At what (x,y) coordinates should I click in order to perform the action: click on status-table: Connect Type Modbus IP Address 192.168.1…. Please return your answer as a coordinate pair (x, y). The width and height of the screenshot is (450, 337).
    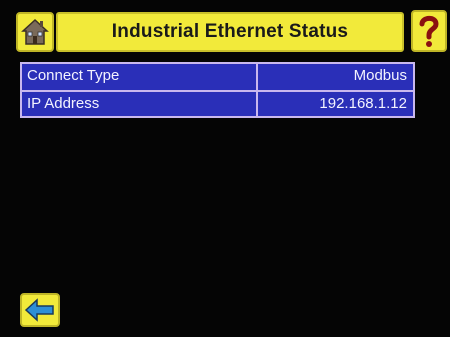
    Looking at the image, I should click on (217, 90).